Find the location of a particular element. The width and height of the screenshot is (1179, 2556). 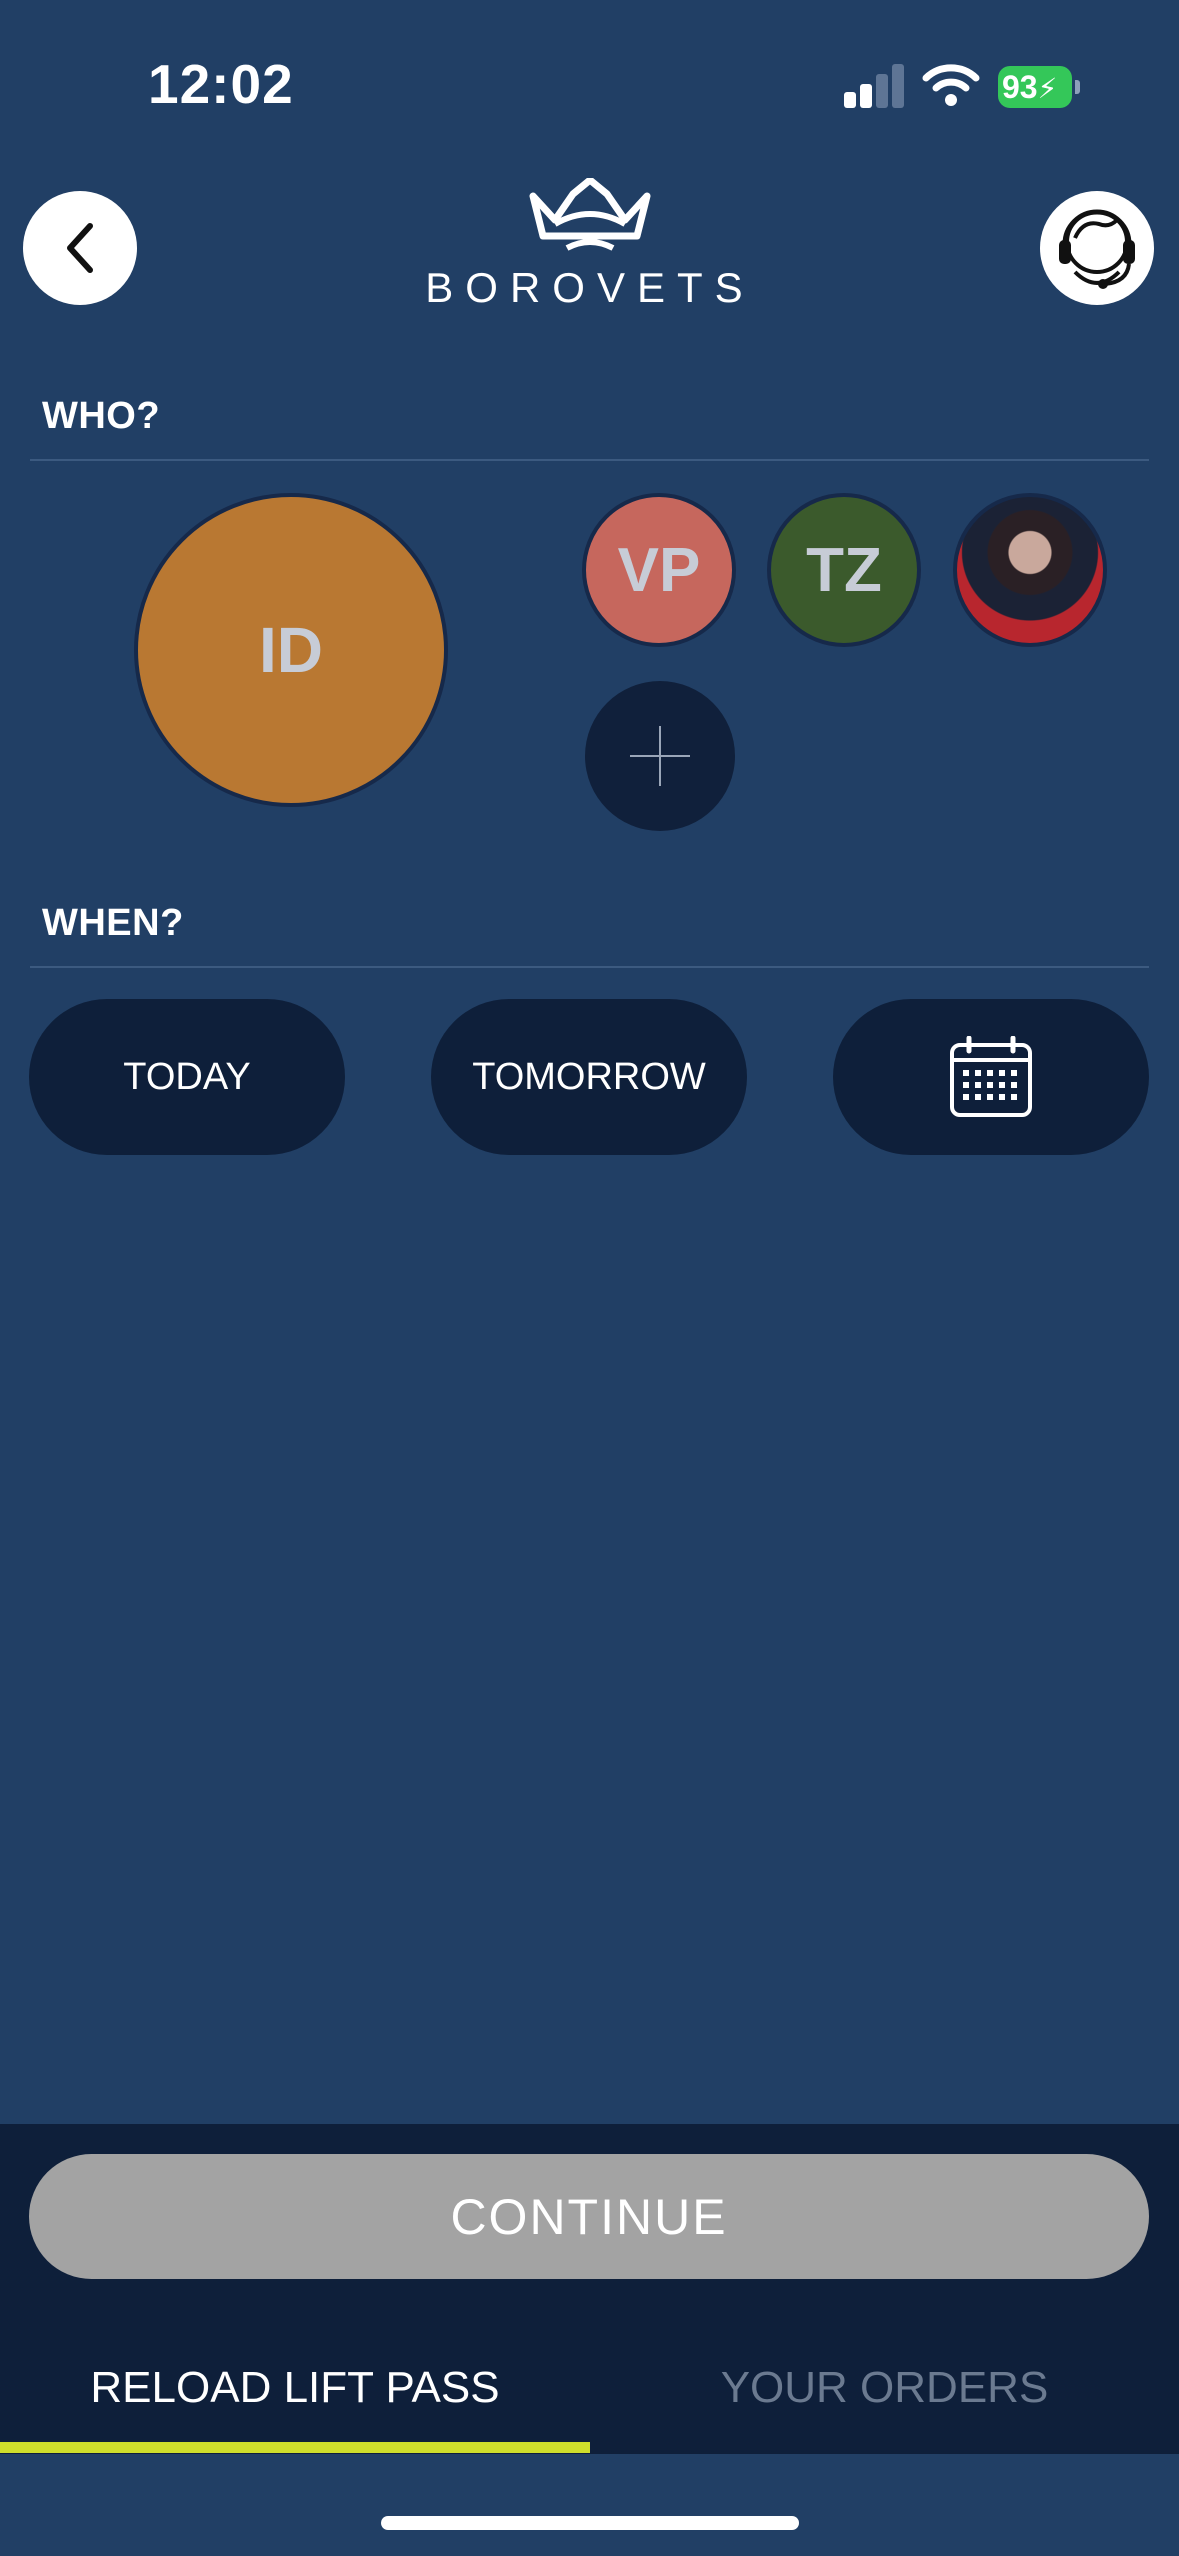

support-button is located at coordinates (1097, 248).